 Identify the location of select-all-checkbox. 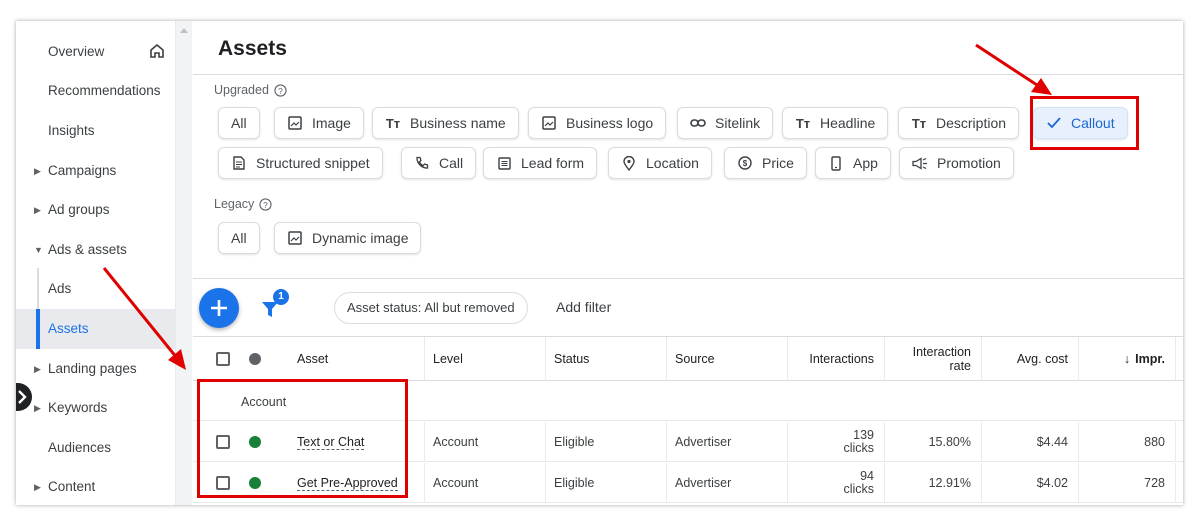
(223, 359).